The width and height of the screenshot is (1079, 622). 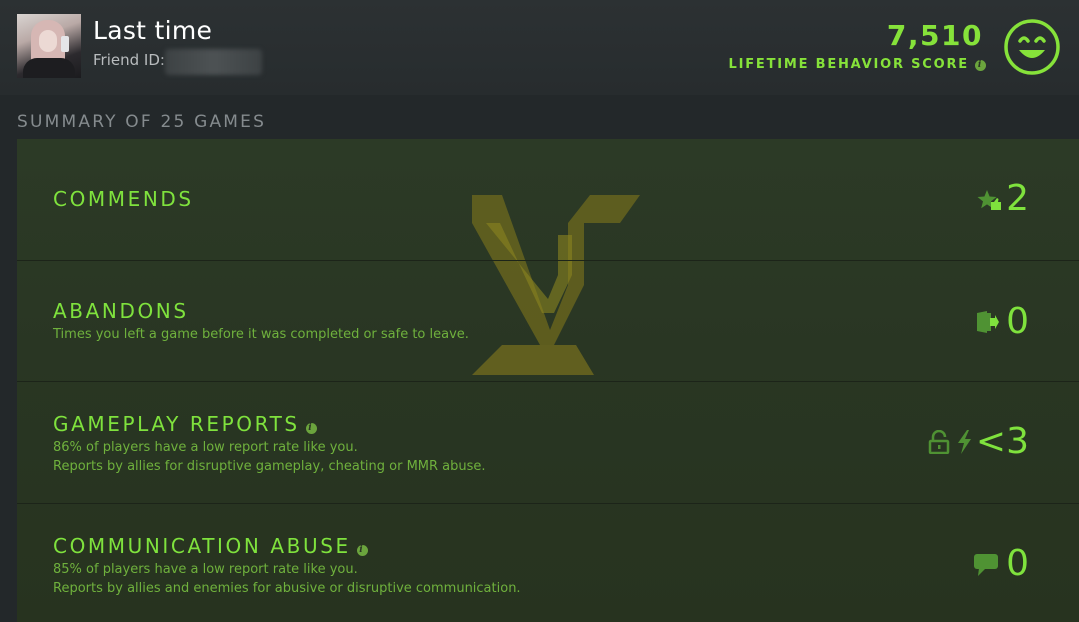 I want to click on row-title-wrap: GAMEPLAY REPORTS i, so click(x=185, y=424).